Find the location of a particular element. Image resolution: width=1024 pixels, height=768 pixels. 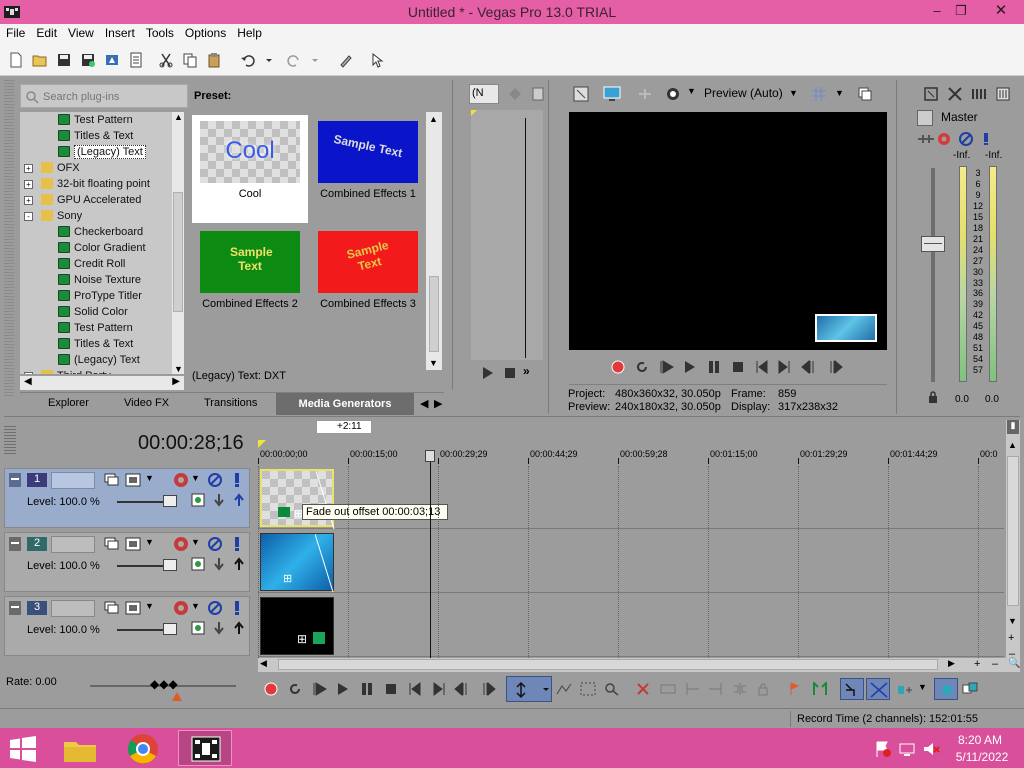

split-screen-icon is located at coordinates (645, 94).